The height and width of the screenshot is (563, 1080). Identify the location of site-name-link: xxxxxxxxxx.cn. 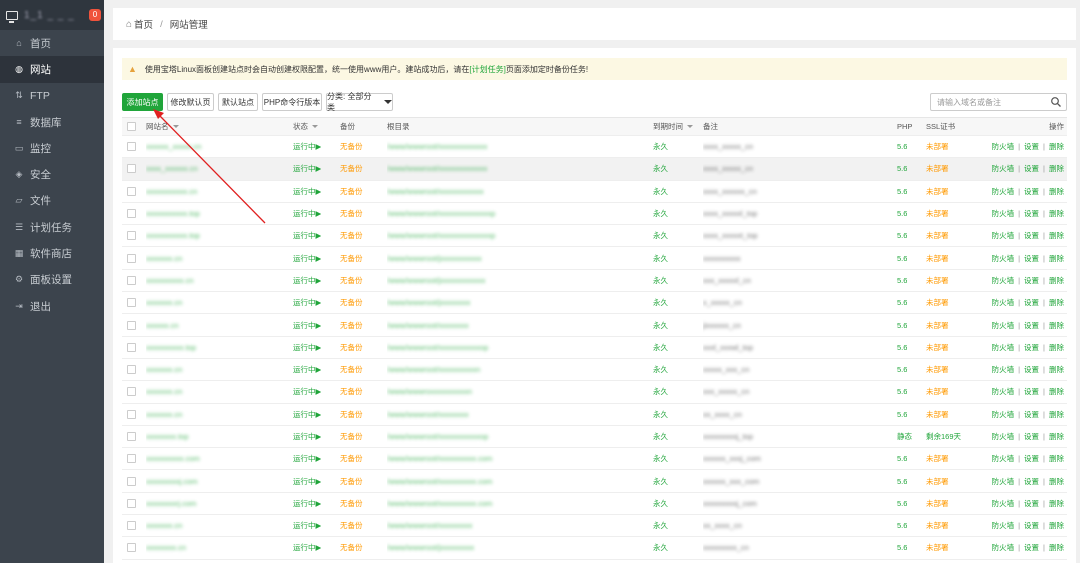
(216, 280).